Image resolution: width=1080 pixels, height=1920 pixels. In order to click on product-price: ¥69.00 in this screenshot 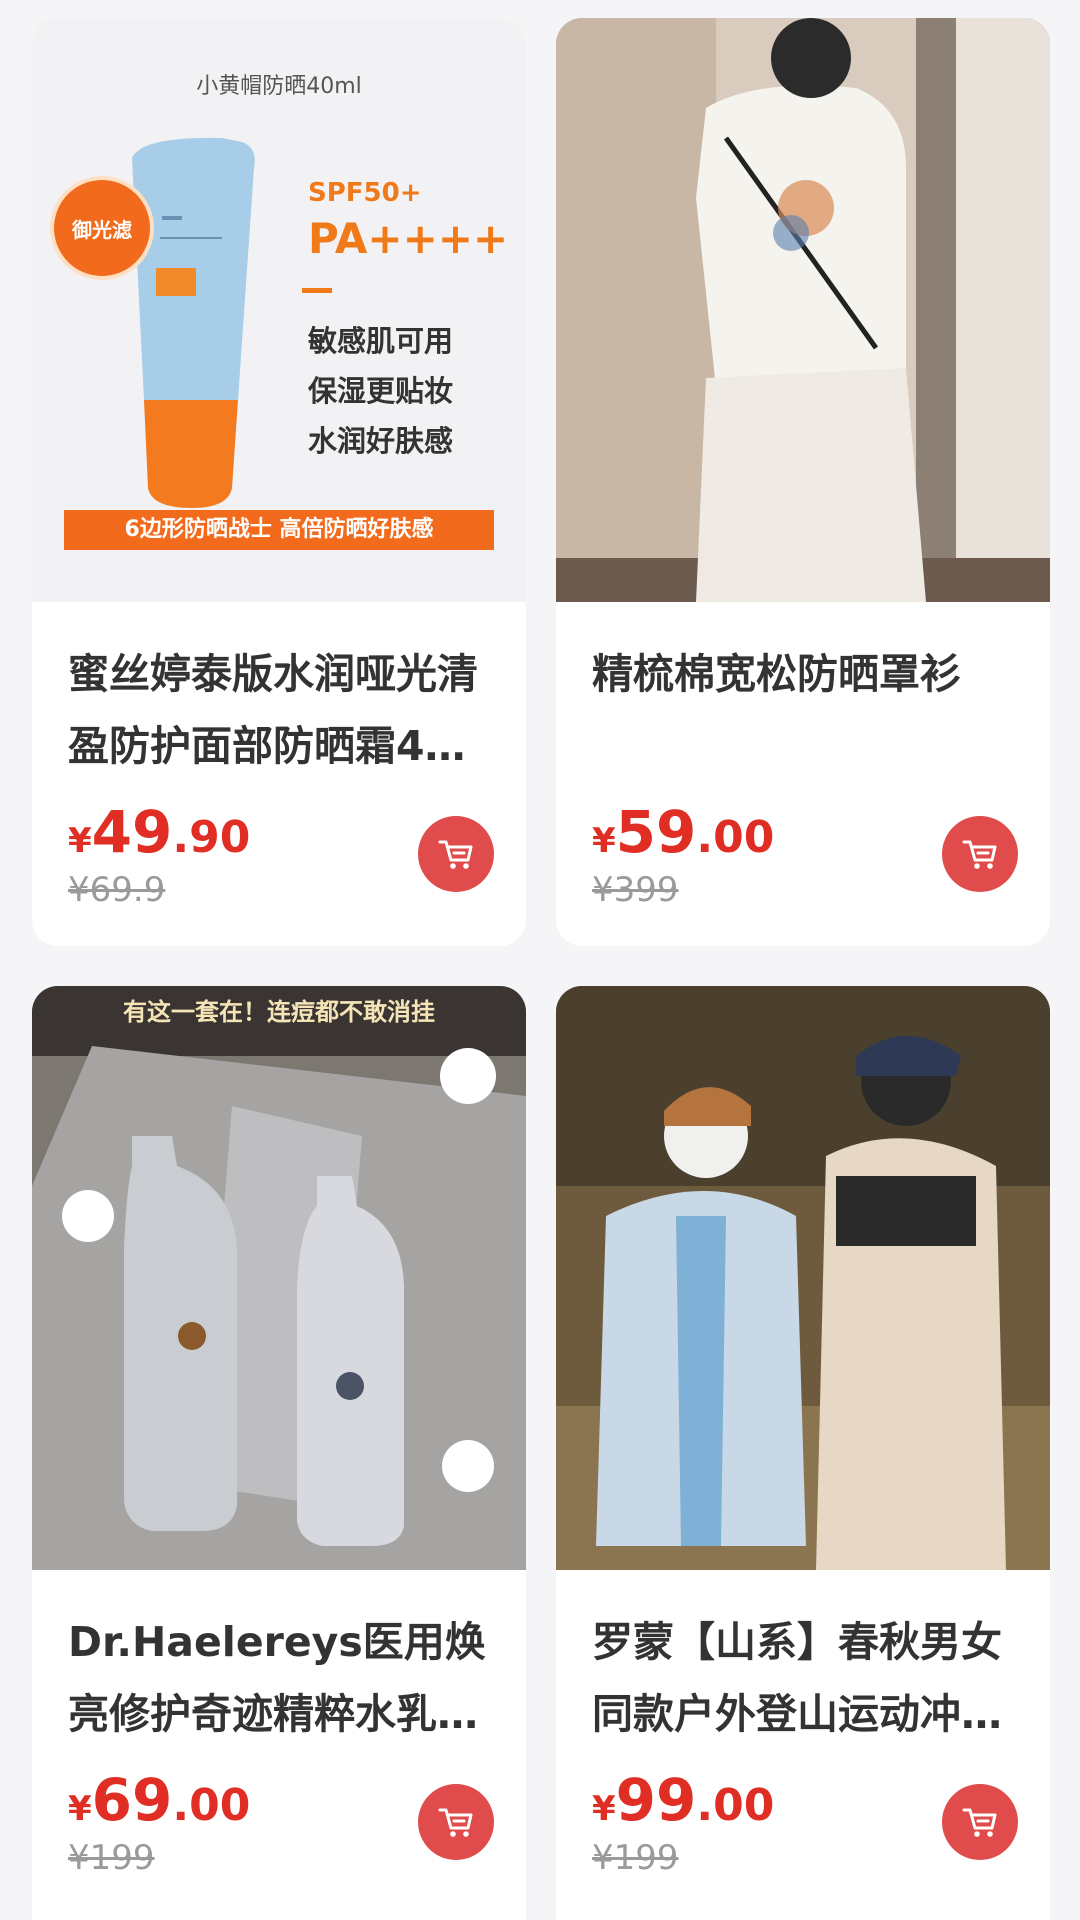, I will do `click(159, 1800)`.